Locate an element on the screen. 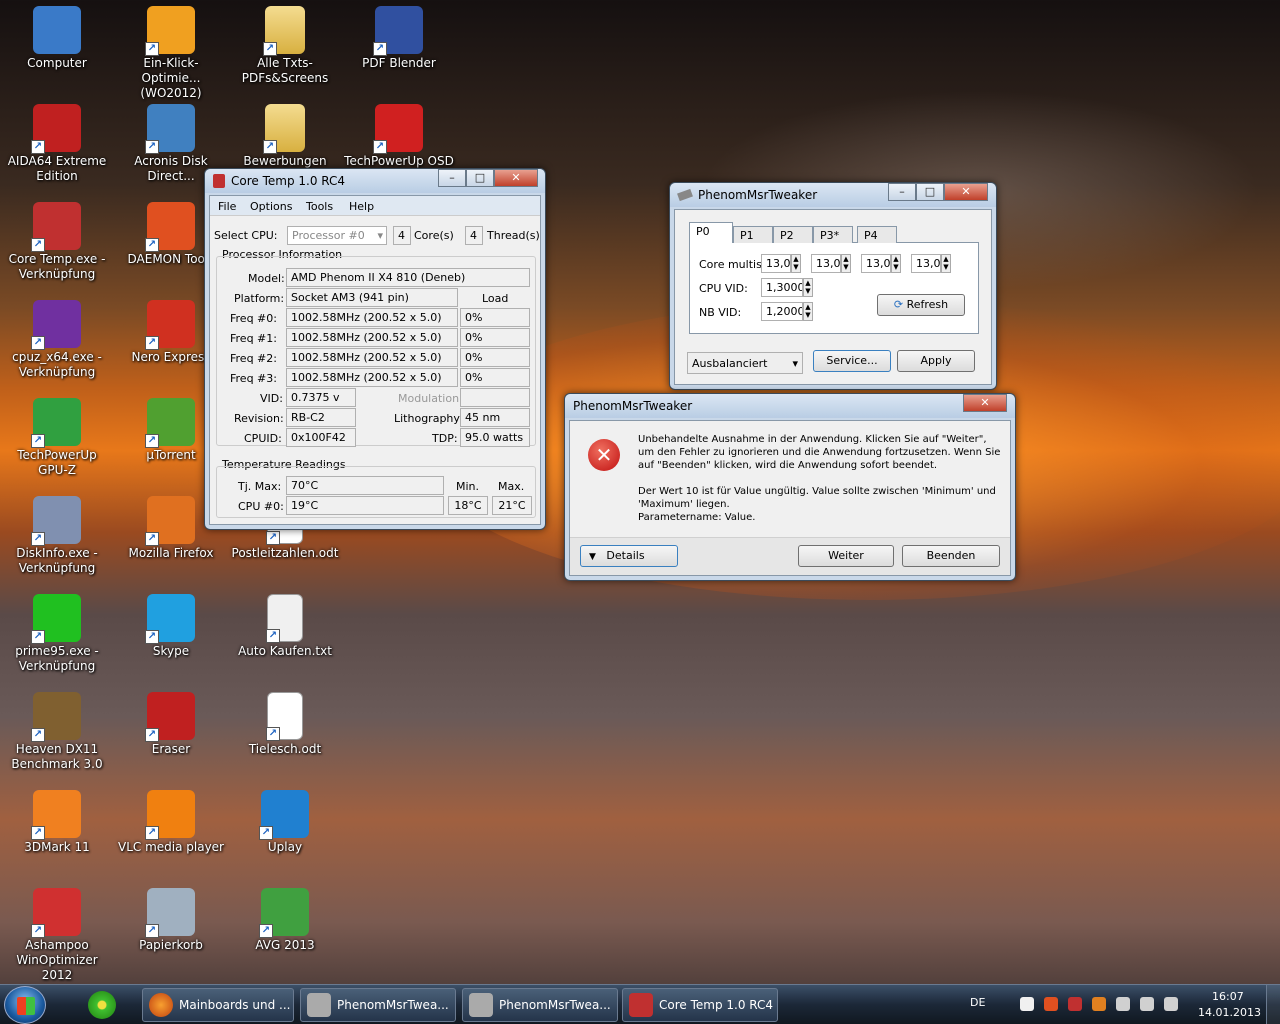 Image resolution: width=1280 pixels, height=1024 pixels. desktop-icon: ↗ Ashampoo WinOptimizer 2012 is located at coordinates (57, 935).